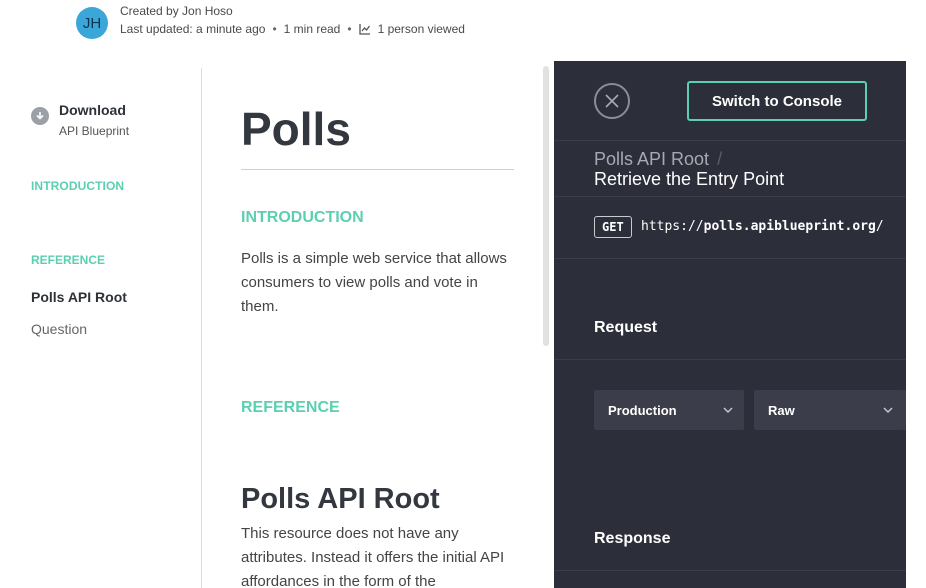 The width and height of the screenshot is (926, 588). What do you see at coordinates (79, 297) in the screenshot?
I see `sidebar-item-polls-api-root: Polls API Root` at bounding box center [79, 297].